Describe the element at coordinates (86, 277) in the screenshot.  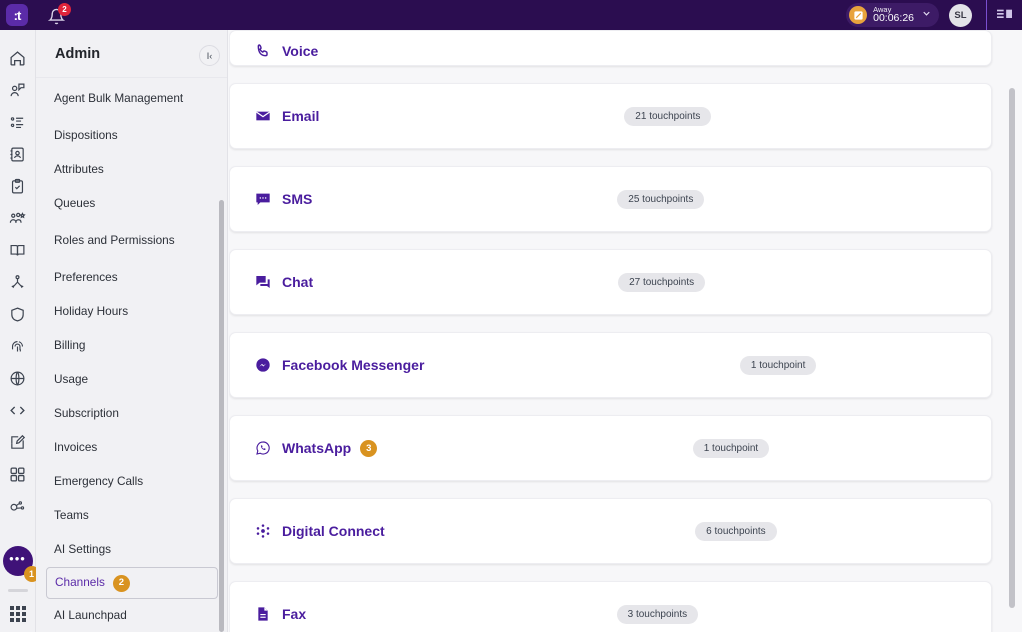
I see `sidebar-item-label: Preferences` at that location.